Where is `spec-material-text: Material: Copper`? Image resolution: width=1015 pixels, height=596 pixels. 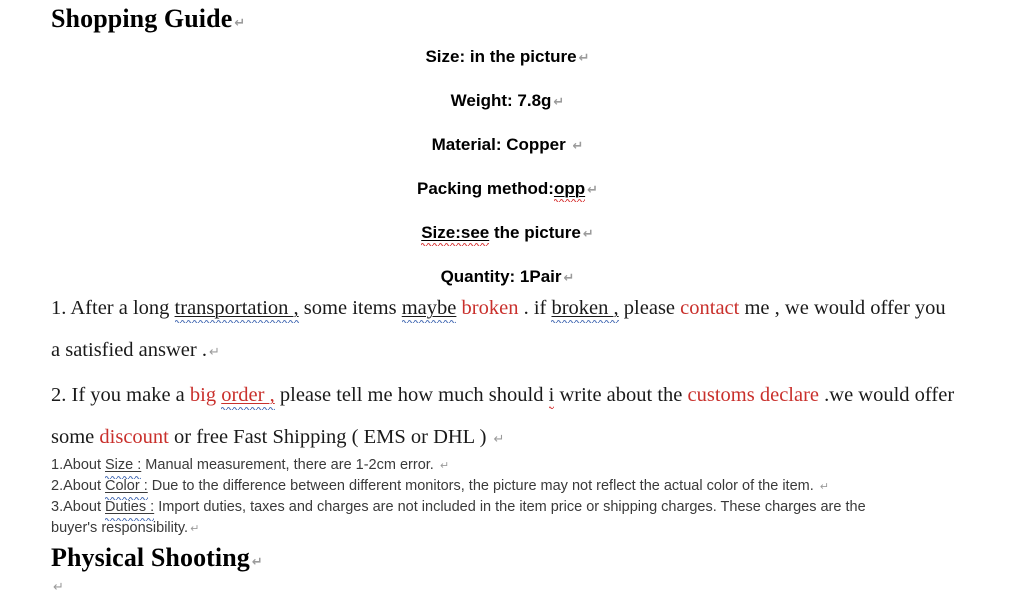
spec-material-text: Material: Copper is located at coordinates (501, 144).